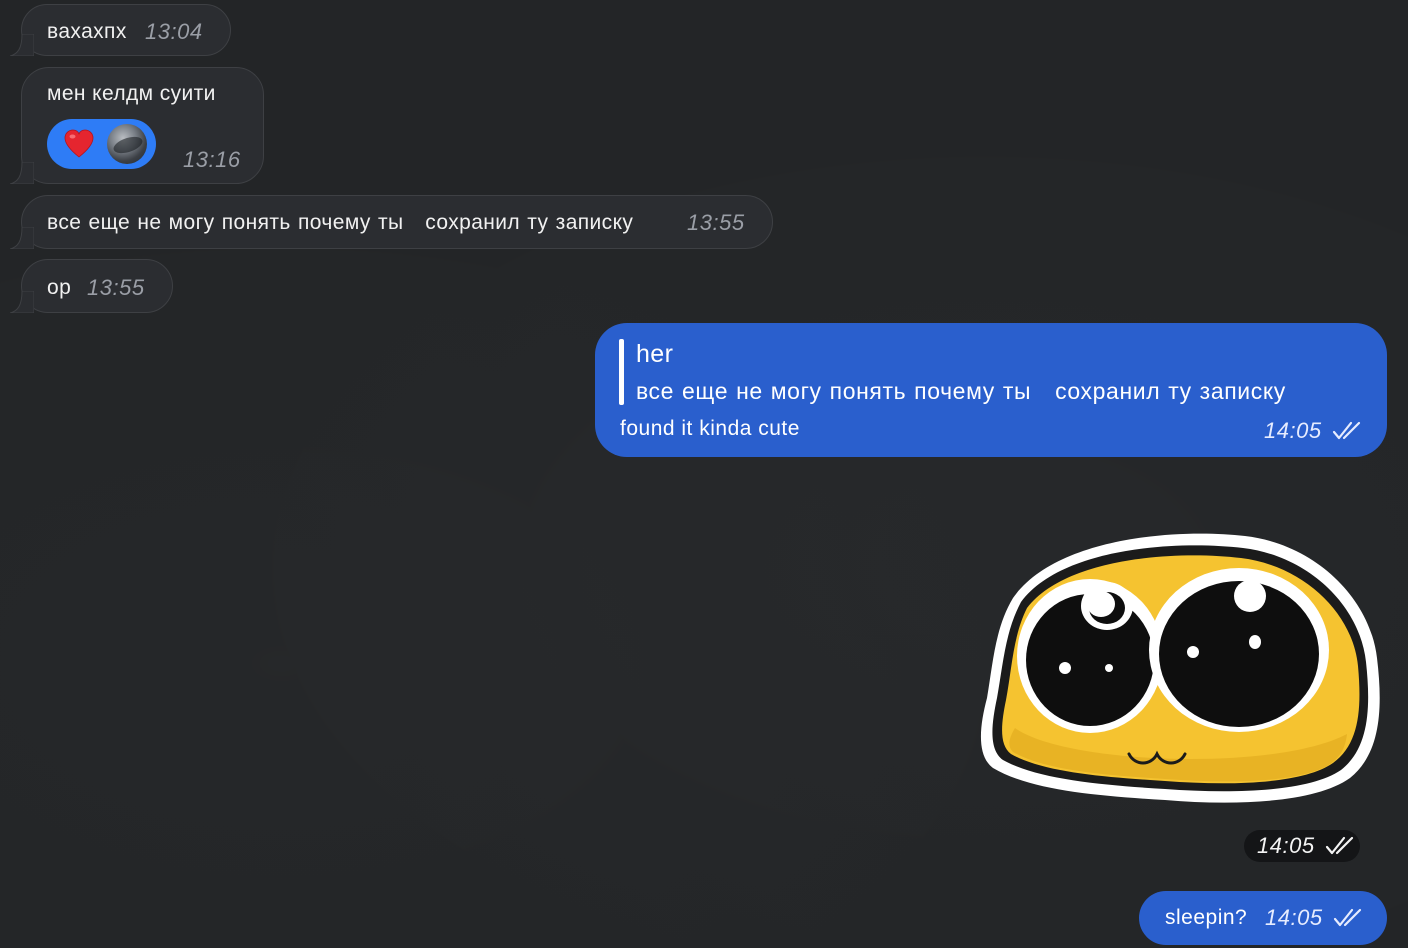  Describe the element at coordinates (101, 144) in the screenshot. I see `reaction-pill` at that location.